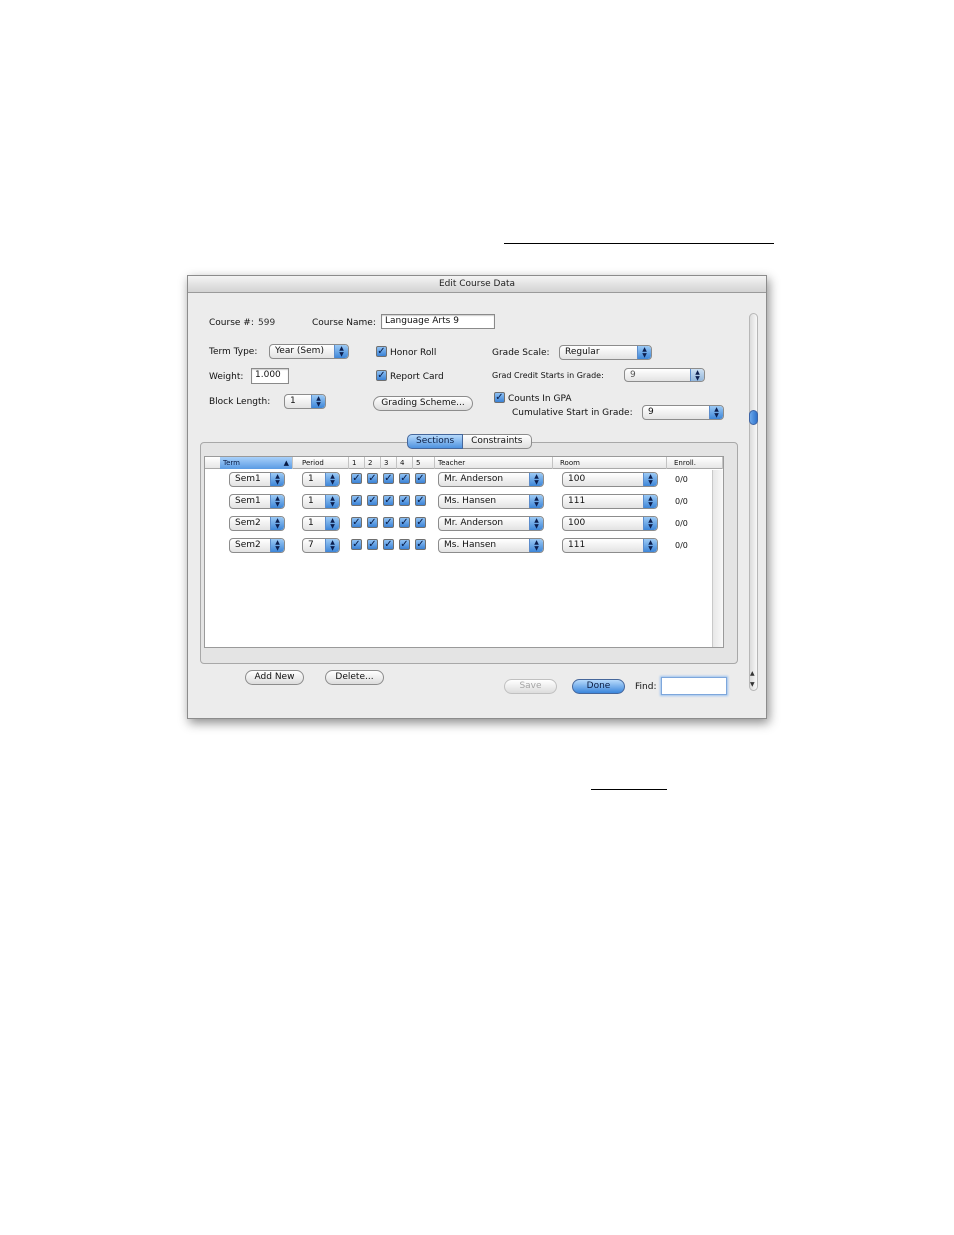  I want to click on column-header-day-2: 2, so click(373, 463).